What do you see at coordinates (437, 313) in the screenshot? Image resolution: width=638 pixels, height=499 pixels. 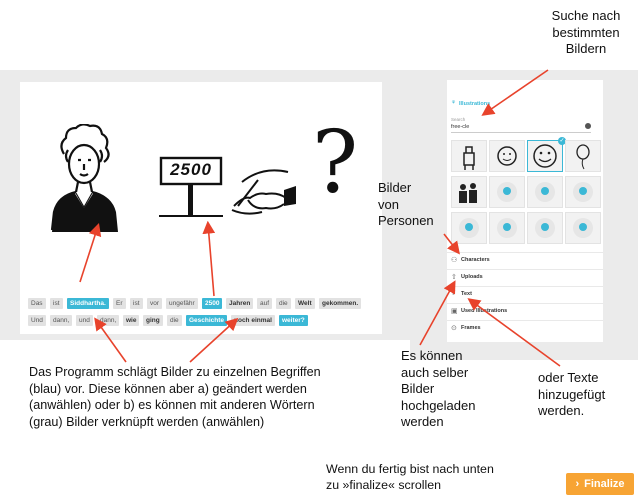 I see `arrow-upload` at bounding box center [437, 313].